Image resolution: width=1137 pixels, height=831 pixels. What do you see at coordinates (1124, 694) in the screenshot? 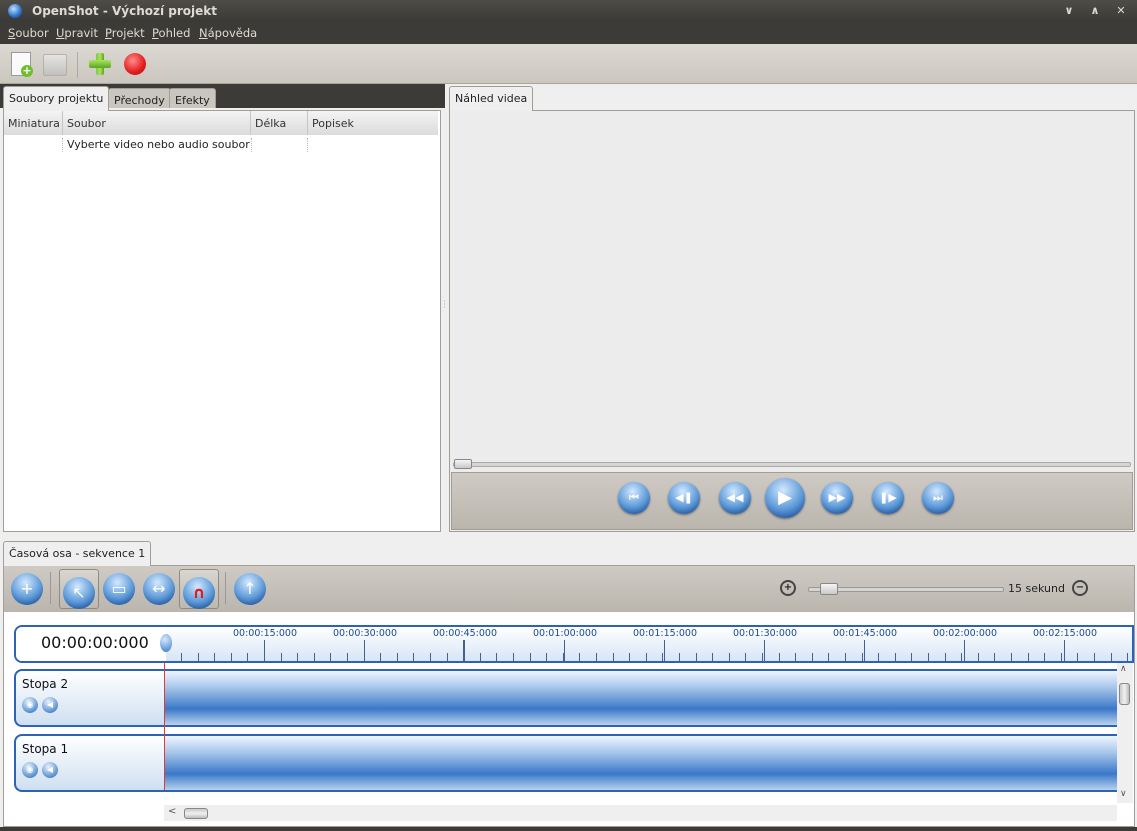
I see `vertical-scroll-thumb` at bounding box center [1124, 694].